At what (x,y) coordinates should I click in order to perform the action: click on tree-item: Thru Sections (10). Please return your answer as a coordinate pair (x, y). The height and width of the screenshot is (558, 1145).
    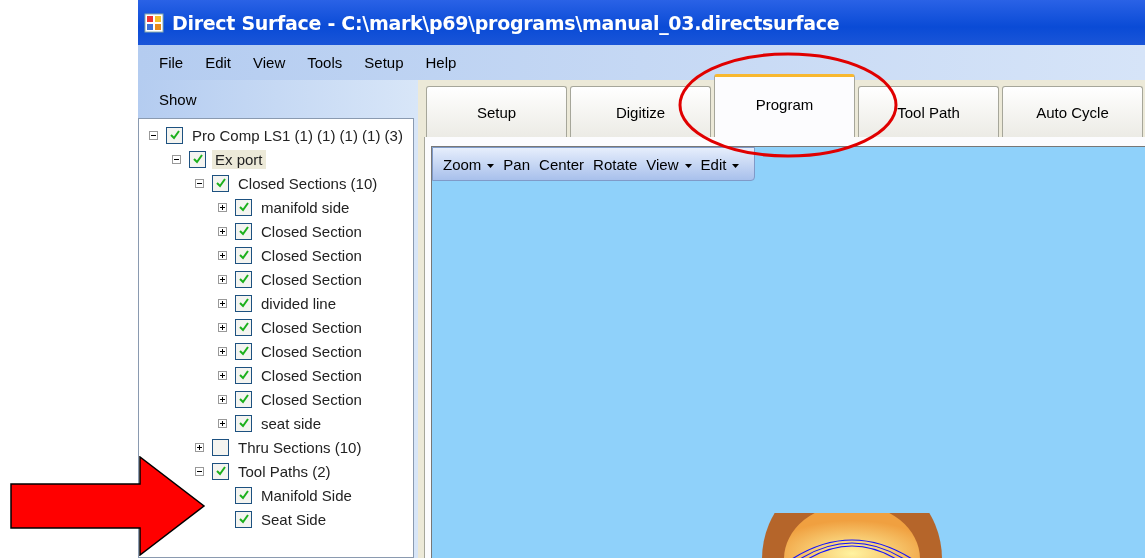
    Looking at the image, I should click on (300, 447).